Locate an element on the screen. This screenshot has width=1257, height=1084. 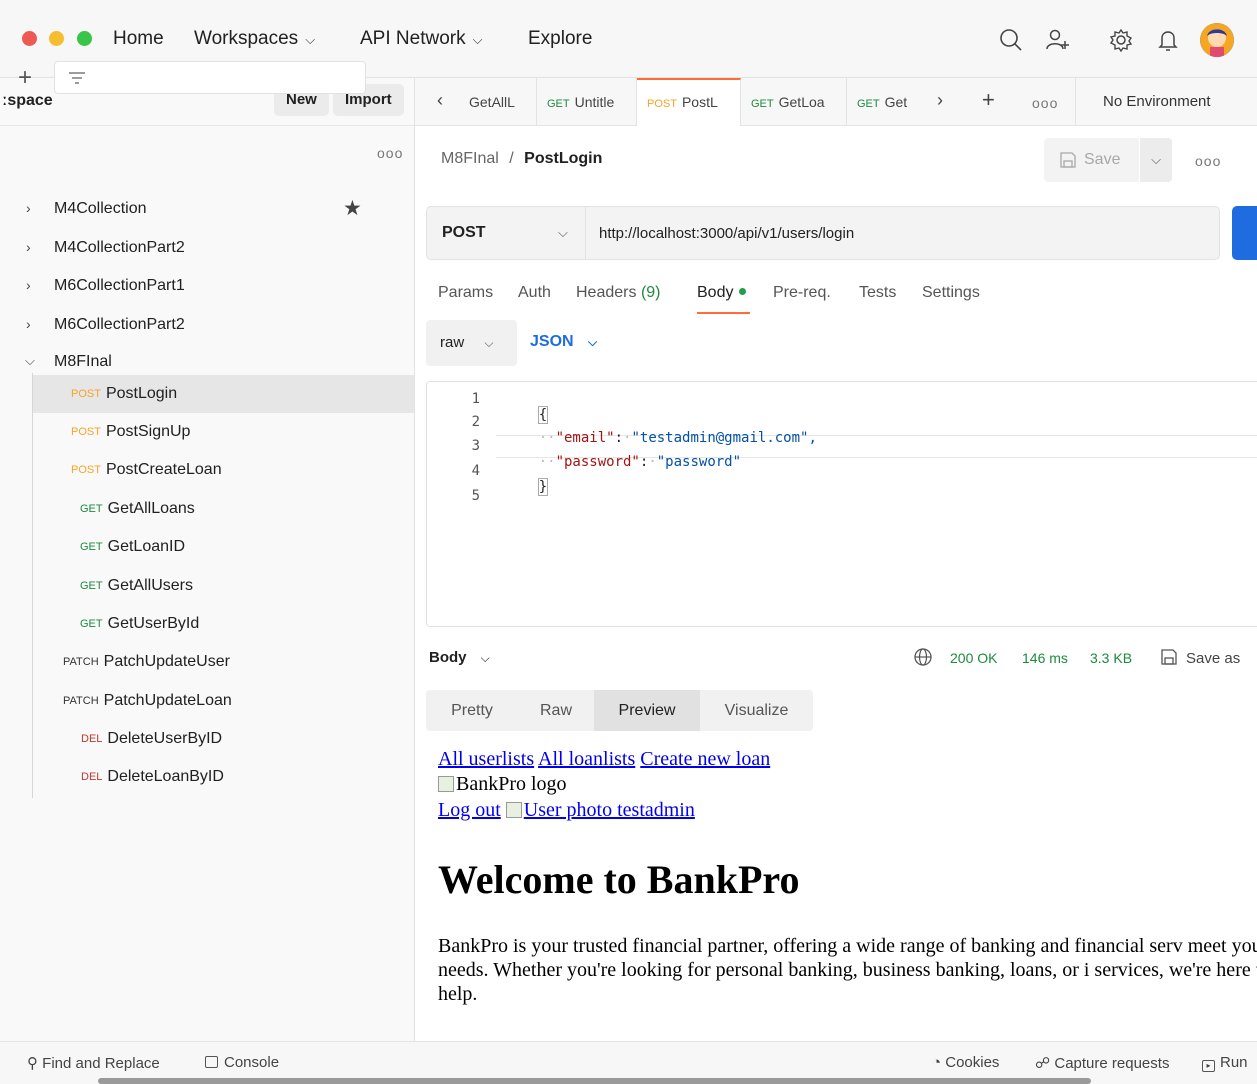
url-input: http://localhost:3000/api/v1/users/login is located at coordinates (903, 233).